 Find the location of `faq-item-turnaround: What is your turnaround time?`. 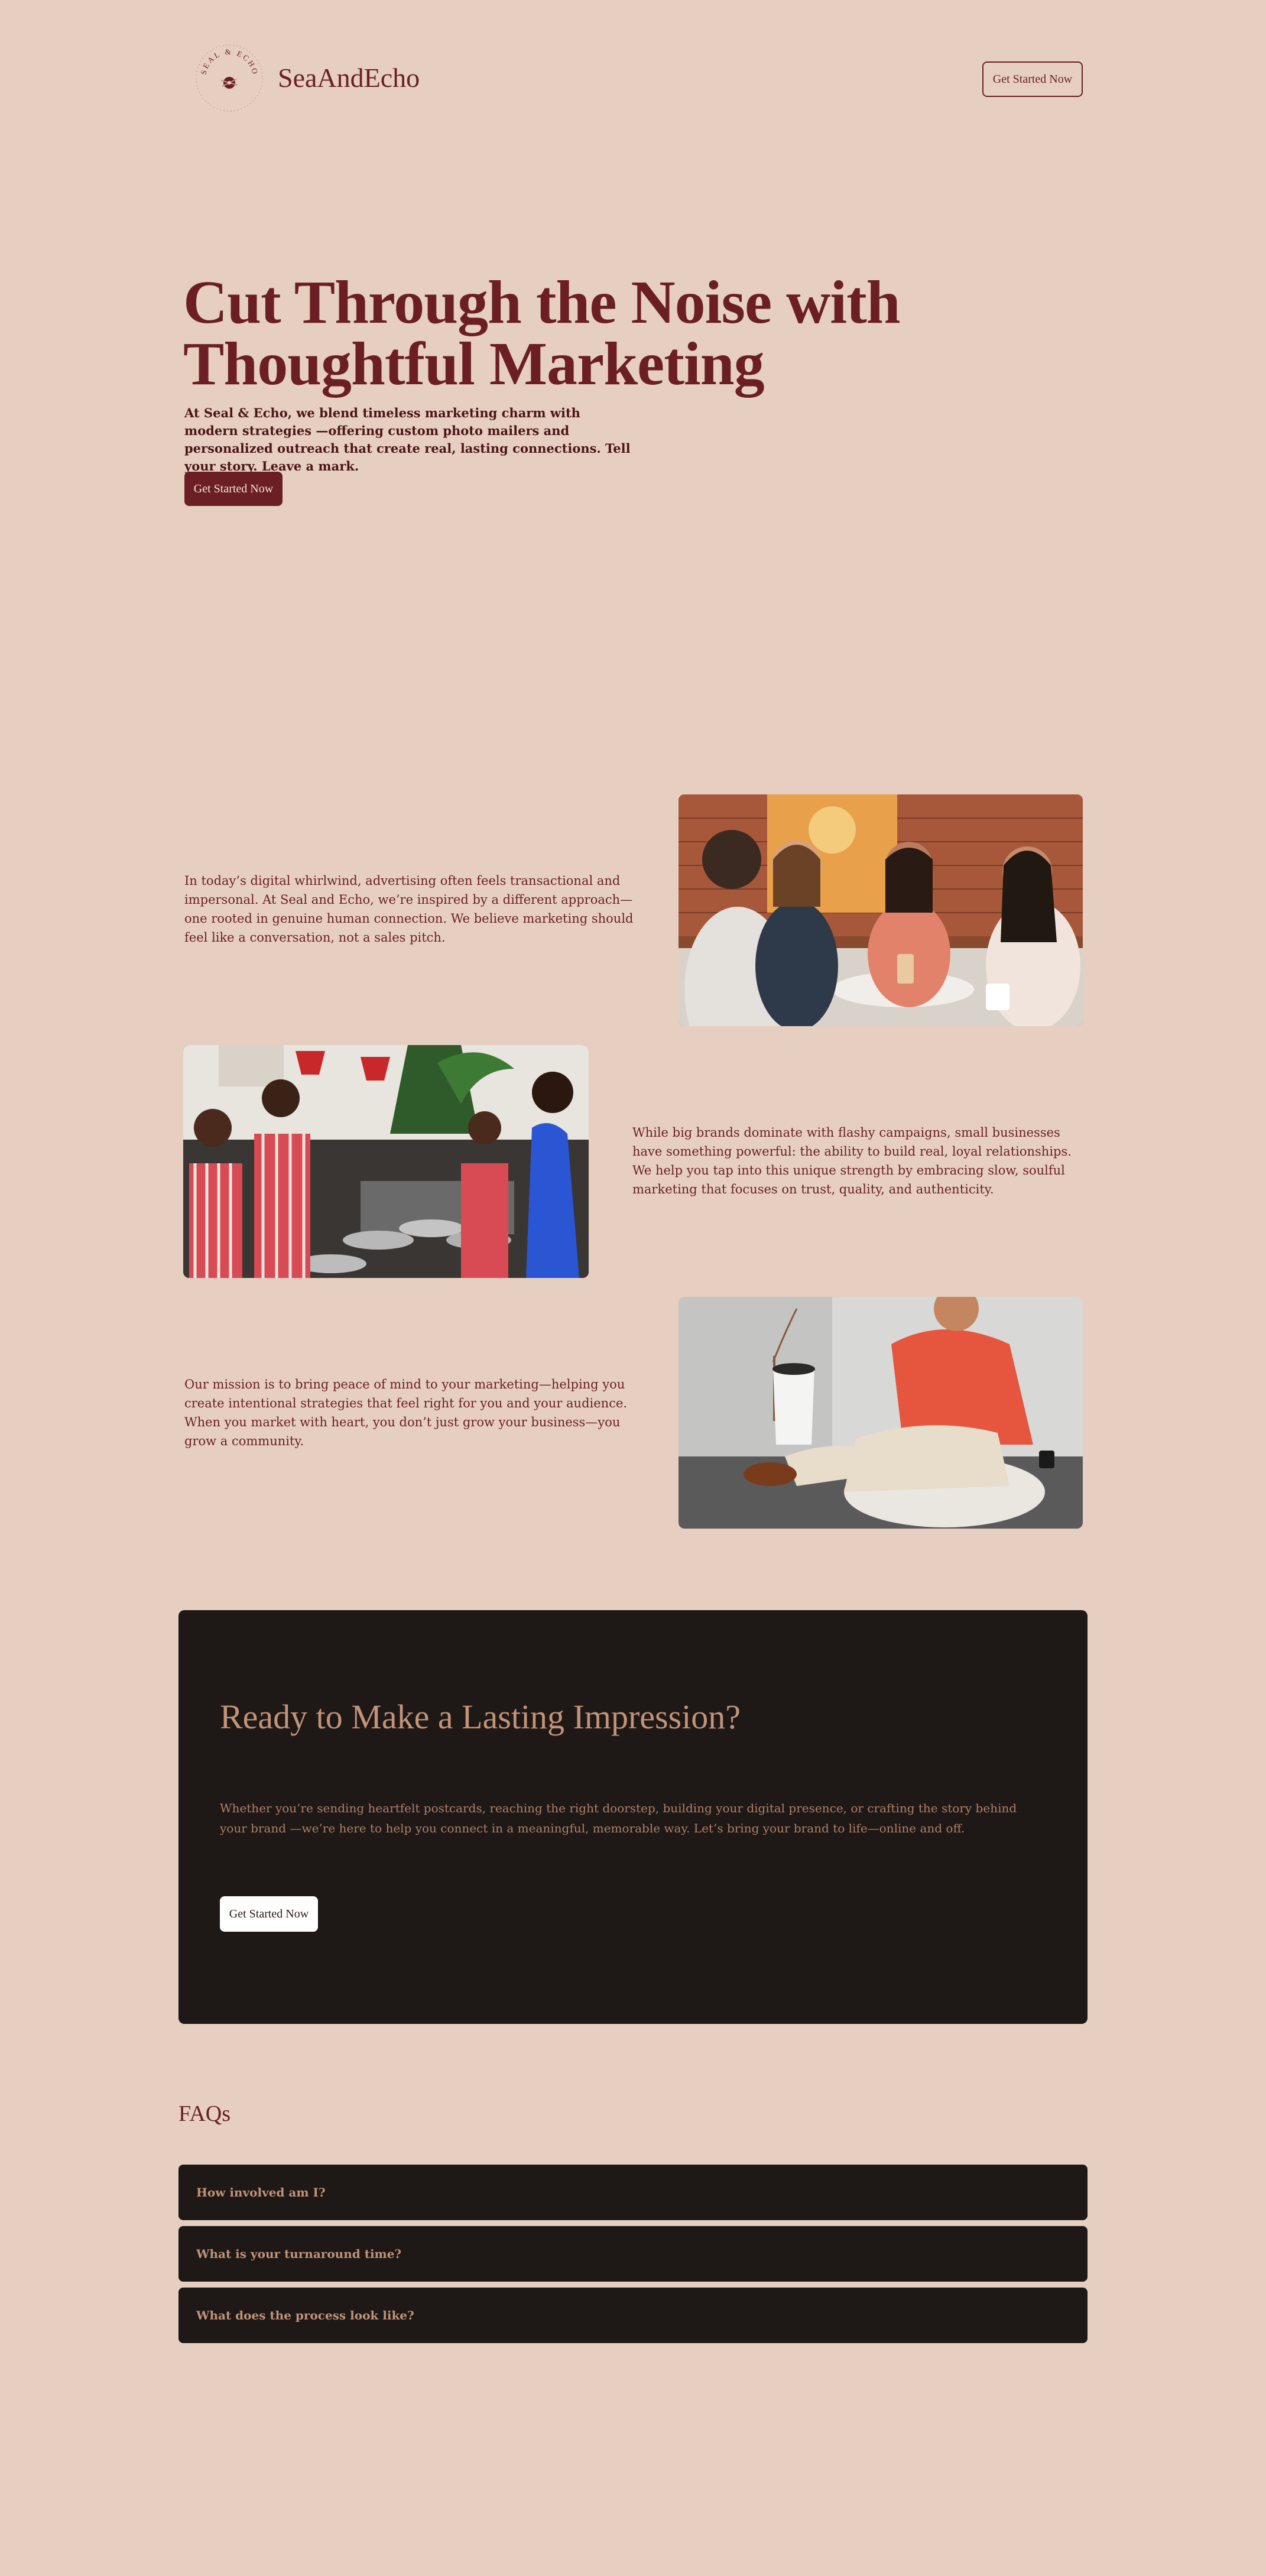

faq-item-turnaround: What is your turnaround time? is located at coordinates (633, 2254).